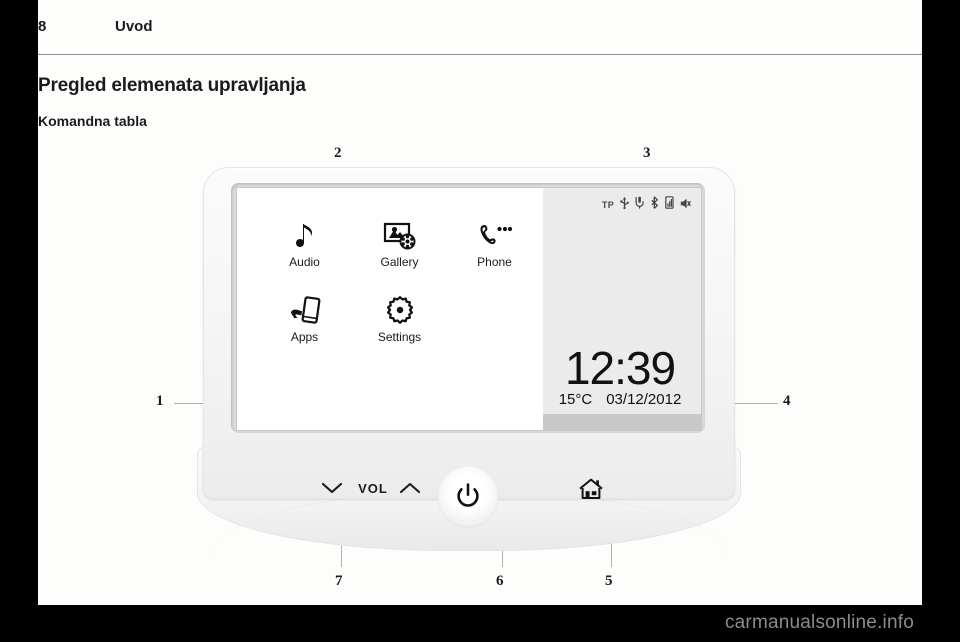 This screenshot has width=960, height=642. I want to click on screen-menu-pane: Audio Gallery Phone Apps Settings, so click(390, 309).